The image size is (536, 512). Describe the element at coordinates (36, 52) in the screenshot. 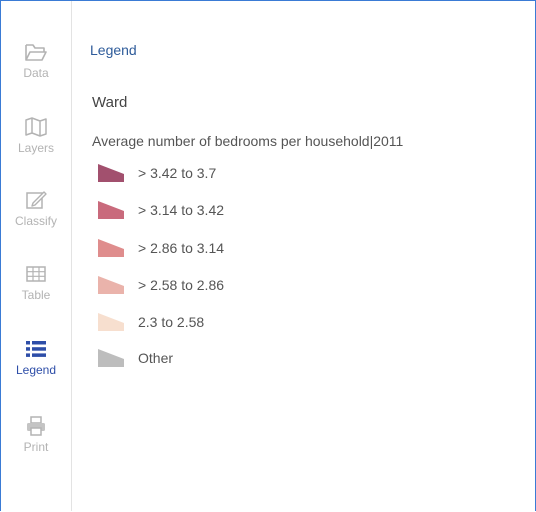

I see `folder-icon` at that location.